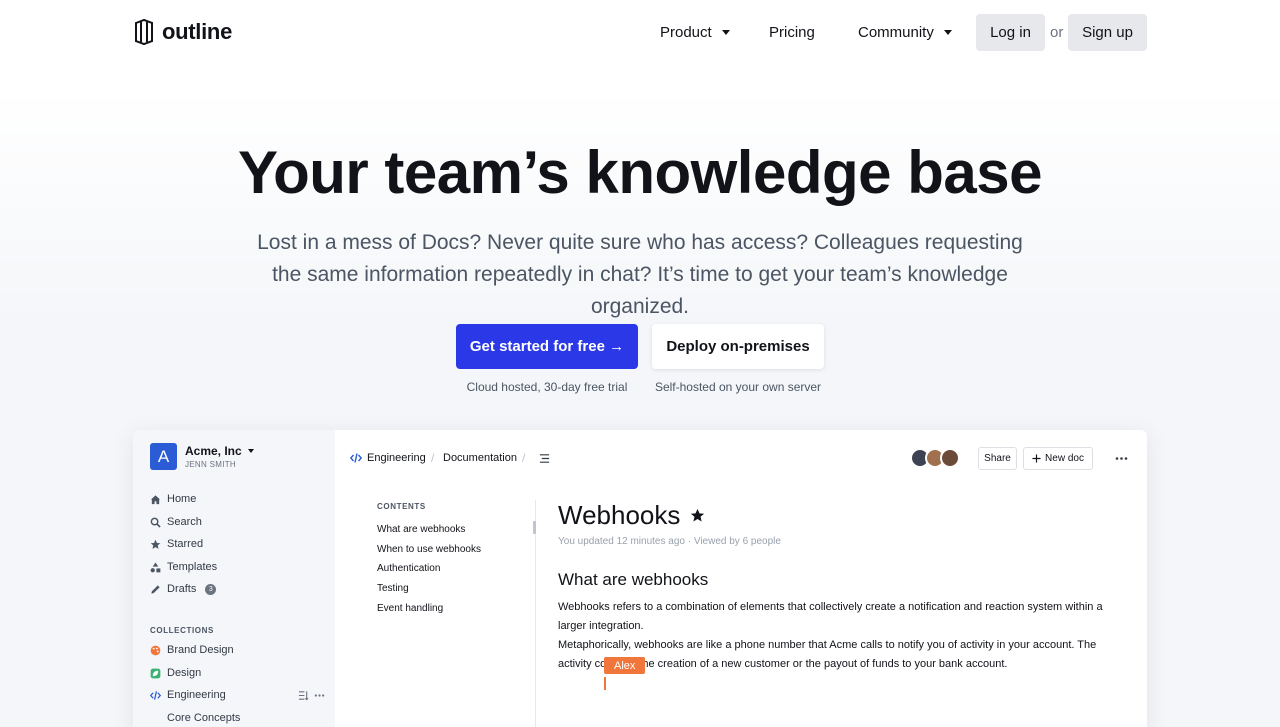  I want to click on share-button: Share, so click(997, 458).